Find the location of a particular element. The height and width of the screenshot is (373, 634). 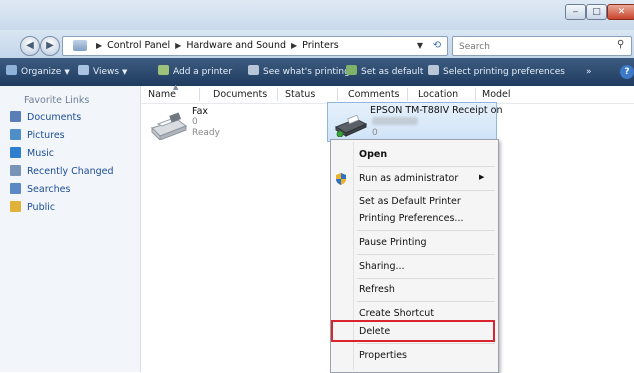

column-header-status: Status is located at coordinates (300, 94).